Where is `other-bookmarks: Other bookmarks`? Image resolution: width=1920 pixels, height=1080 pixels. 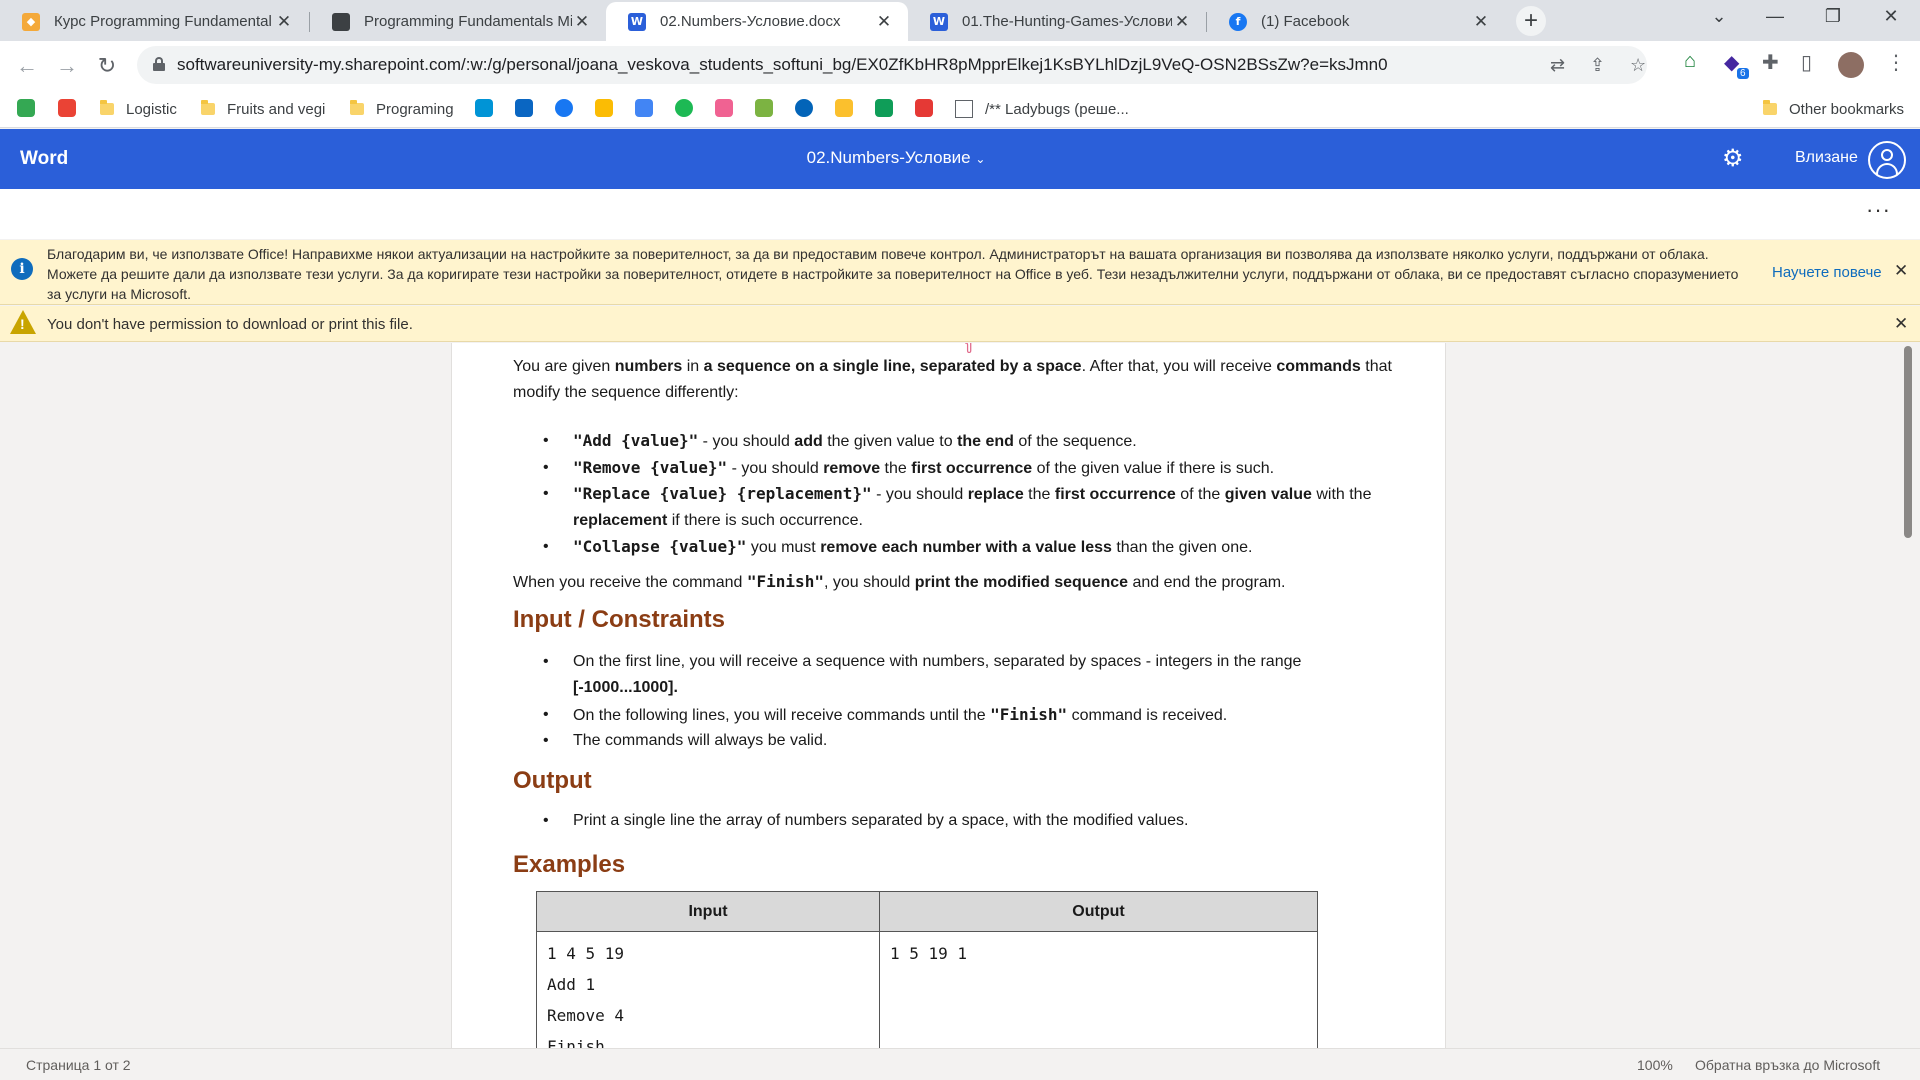
other-bookmarks: Other bookmarks is located at coordinates (1833, 109).